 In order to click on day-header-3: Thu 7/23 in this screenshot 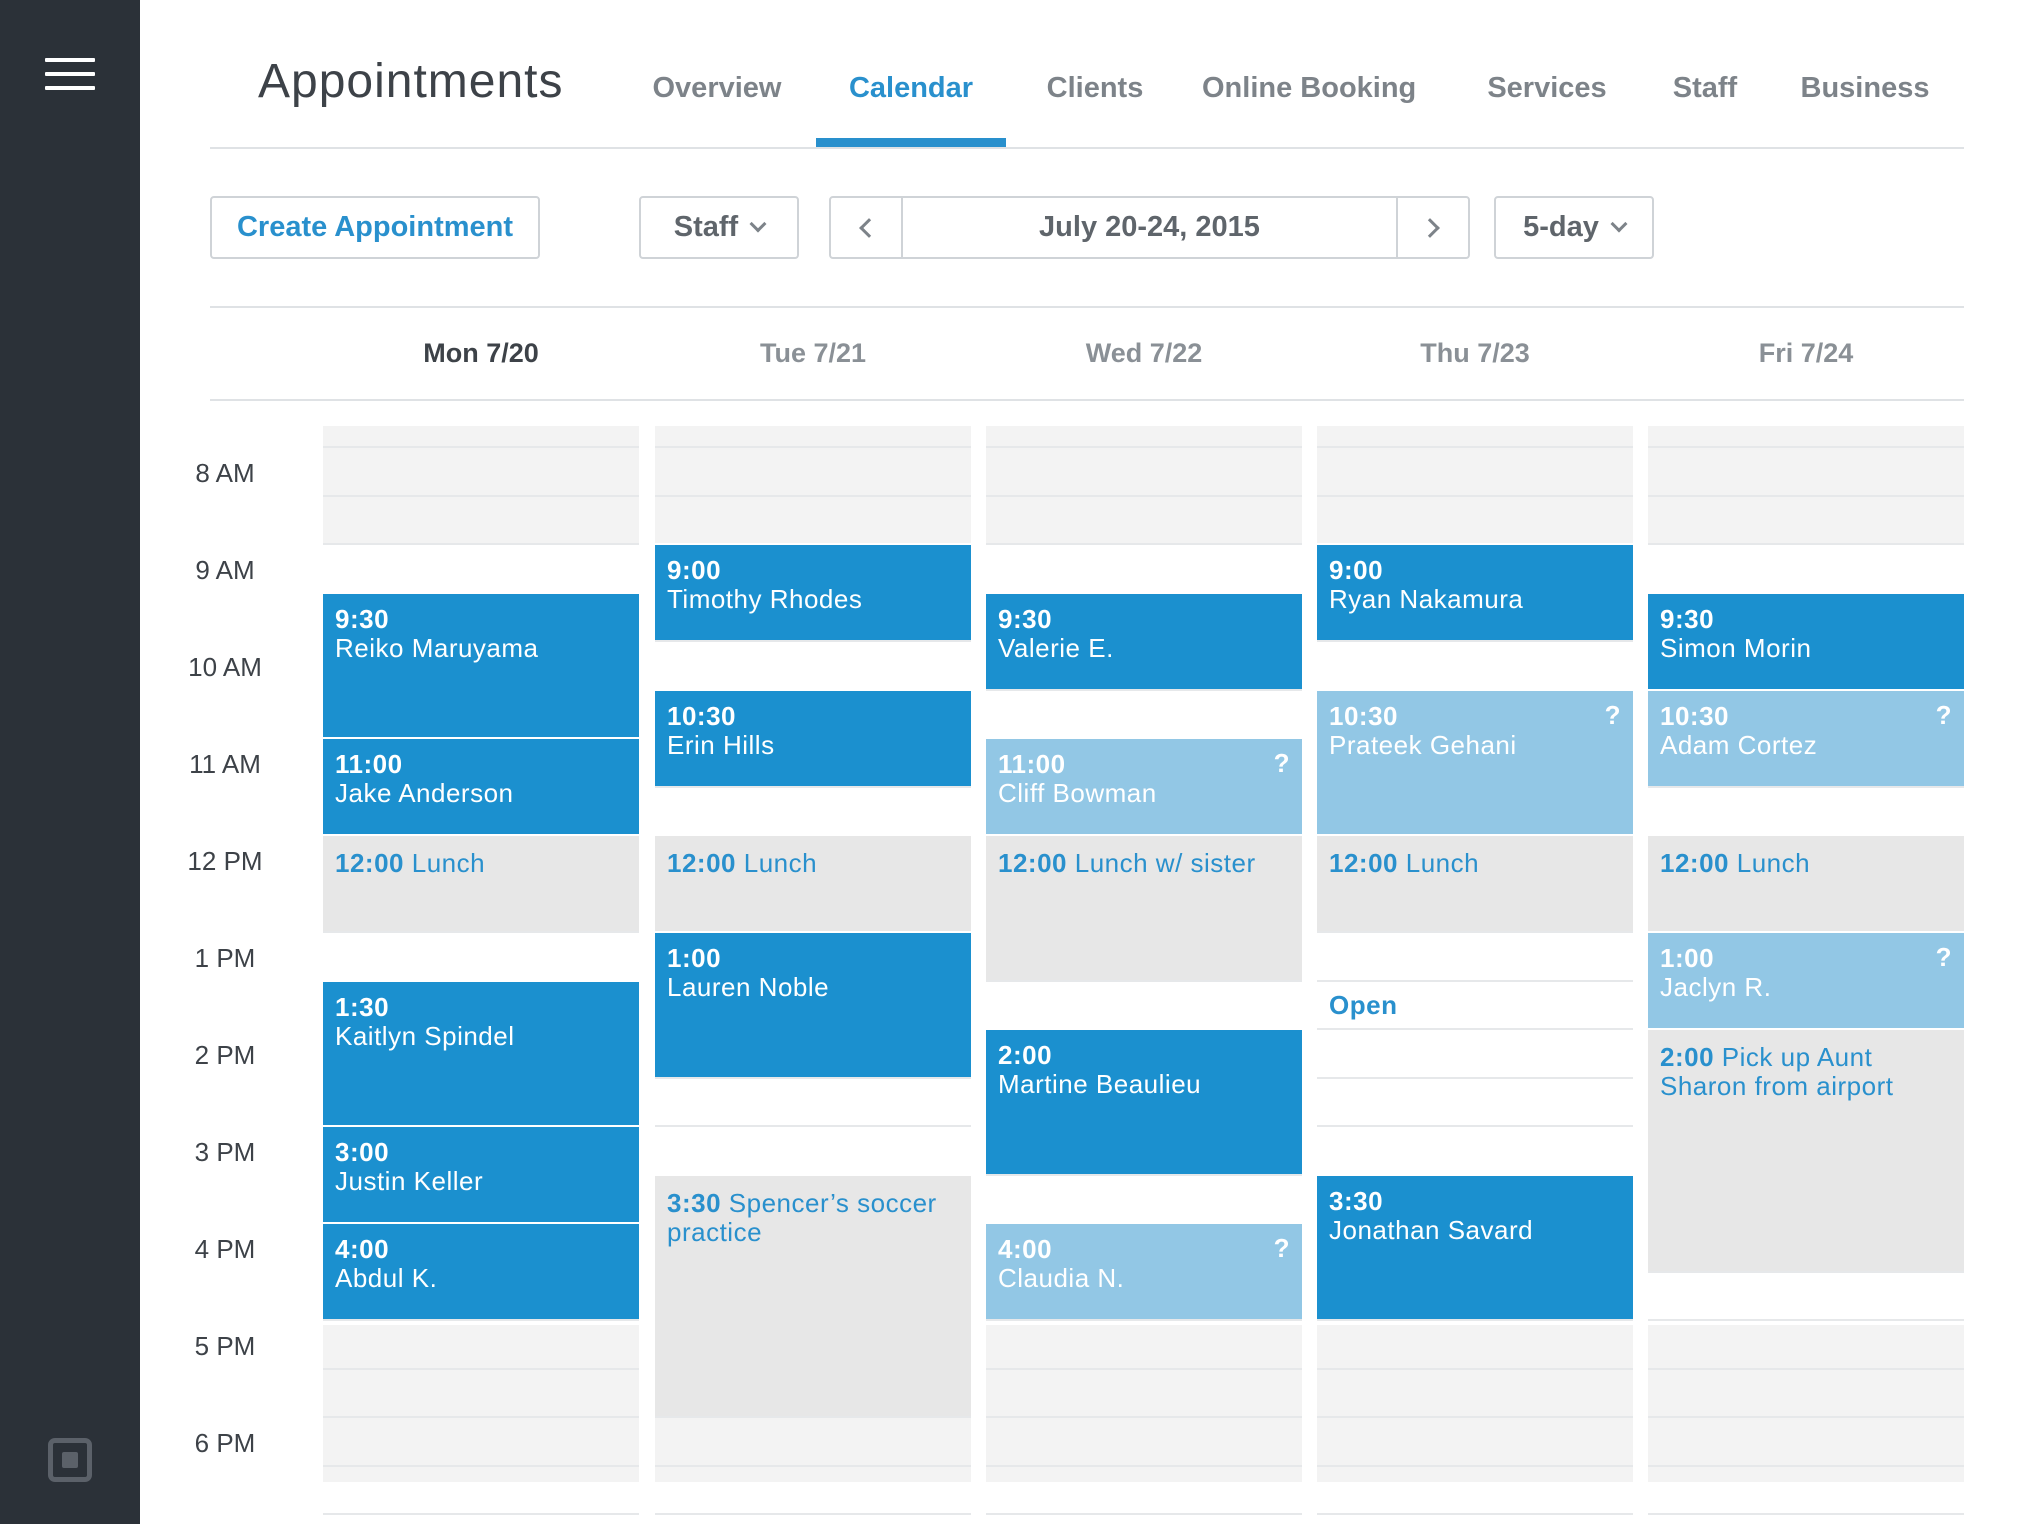, I will do `click(1475, 353)`.